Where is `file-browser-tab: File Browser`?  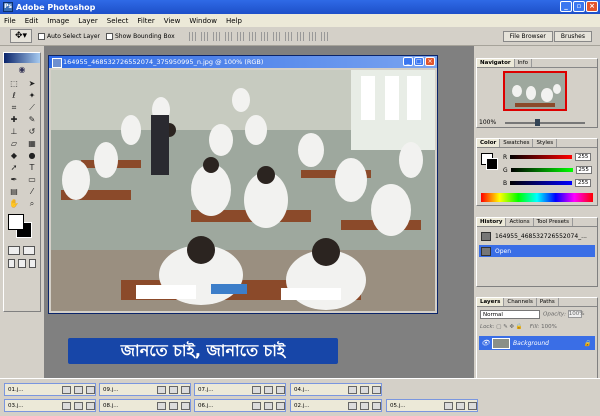 file-browser-tab: File Browser is located at coordinates (527, 36).